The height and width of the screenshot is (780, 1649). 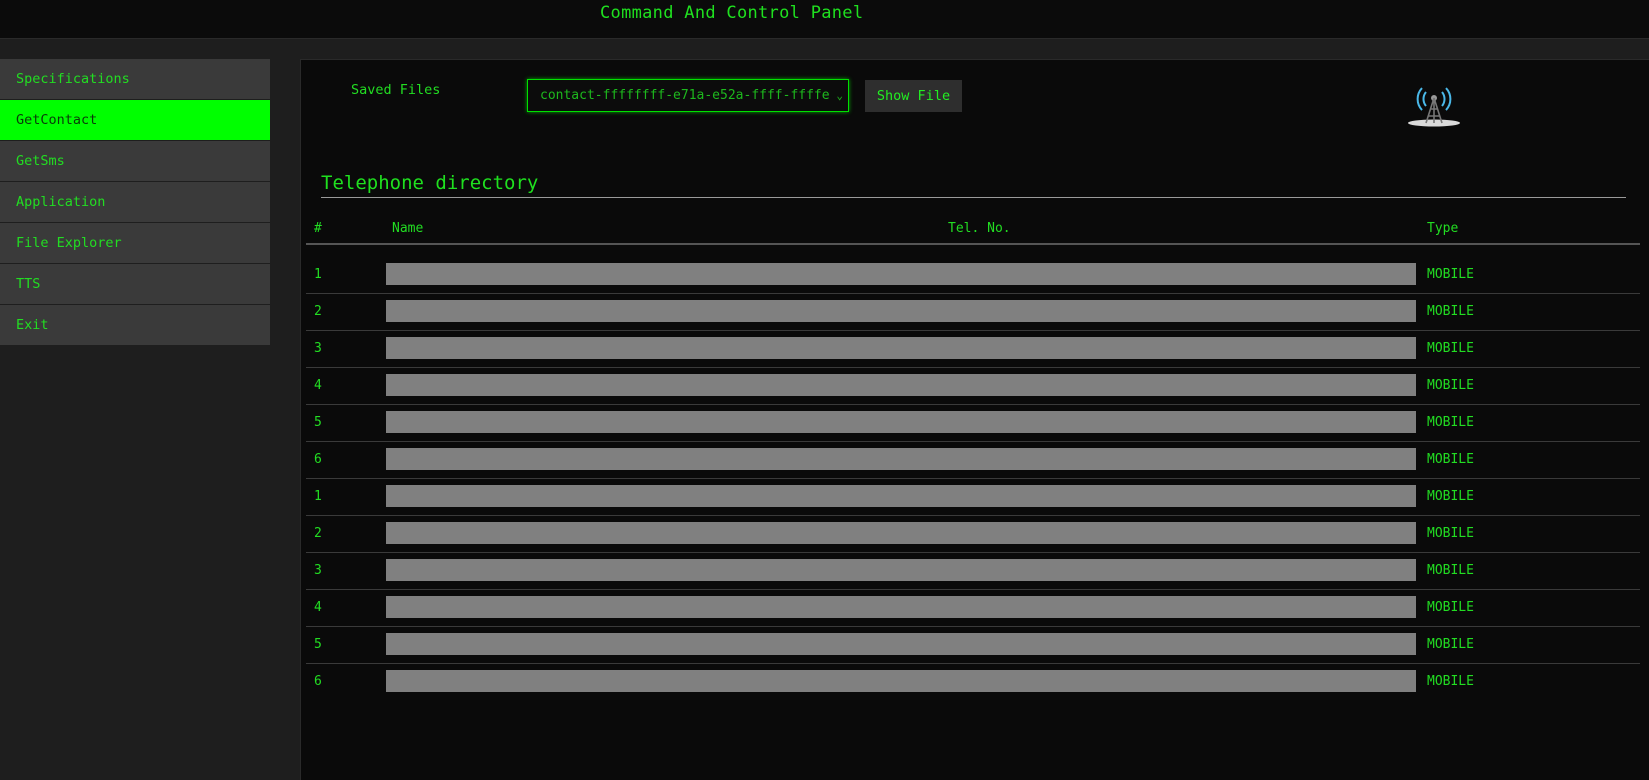 I want to click on section-title: Telephone directory, so click(x=430, y=183).